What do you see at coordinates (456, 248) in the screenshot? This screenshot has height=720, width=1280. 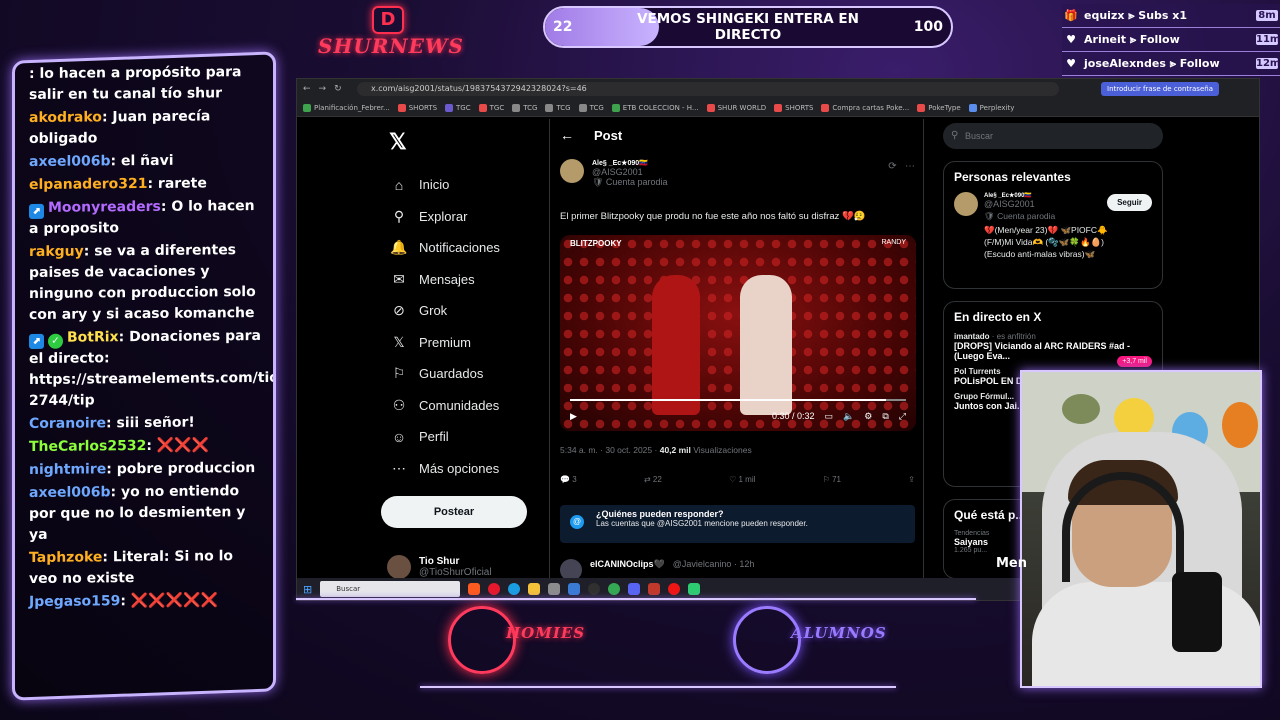 I see `nav-item-notificaciones: 🔔 Notificaciones` at bounding box center [456, 248].